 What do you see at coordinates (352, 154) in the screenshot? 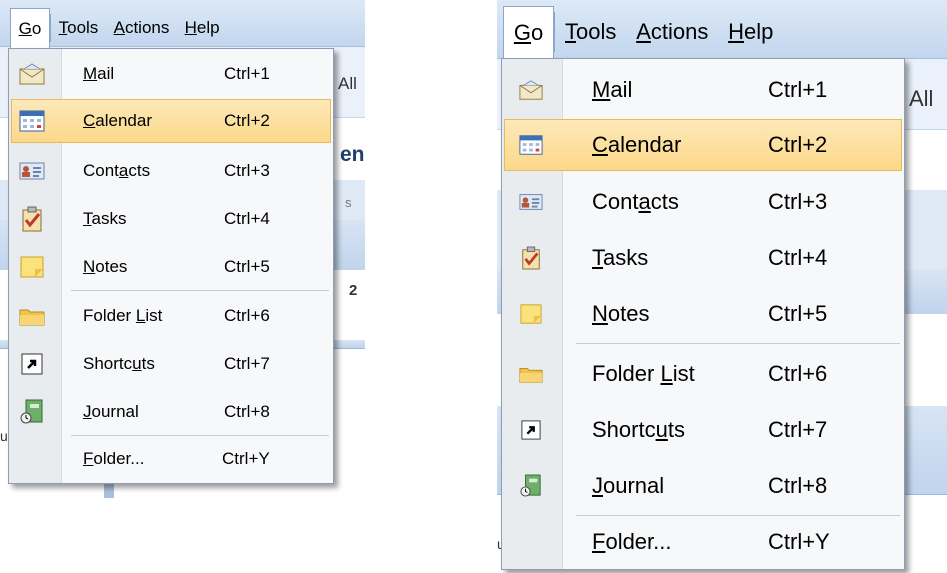
I see `bg-text-en: en` at bounding box center [352, 154].